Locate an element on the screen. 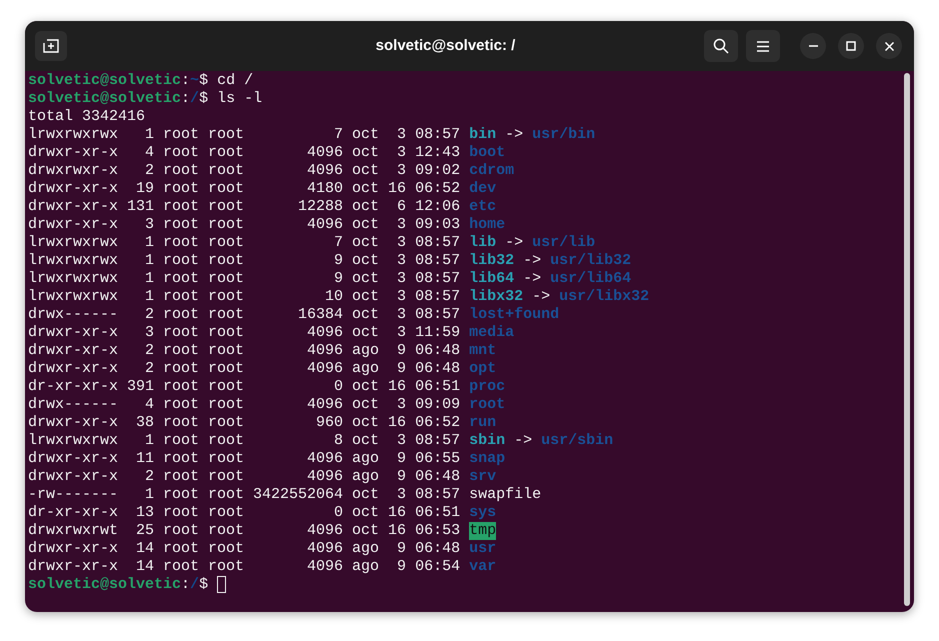 This screenshot has width=939, height=641. menu-icon is located at coordinates (763, 46).